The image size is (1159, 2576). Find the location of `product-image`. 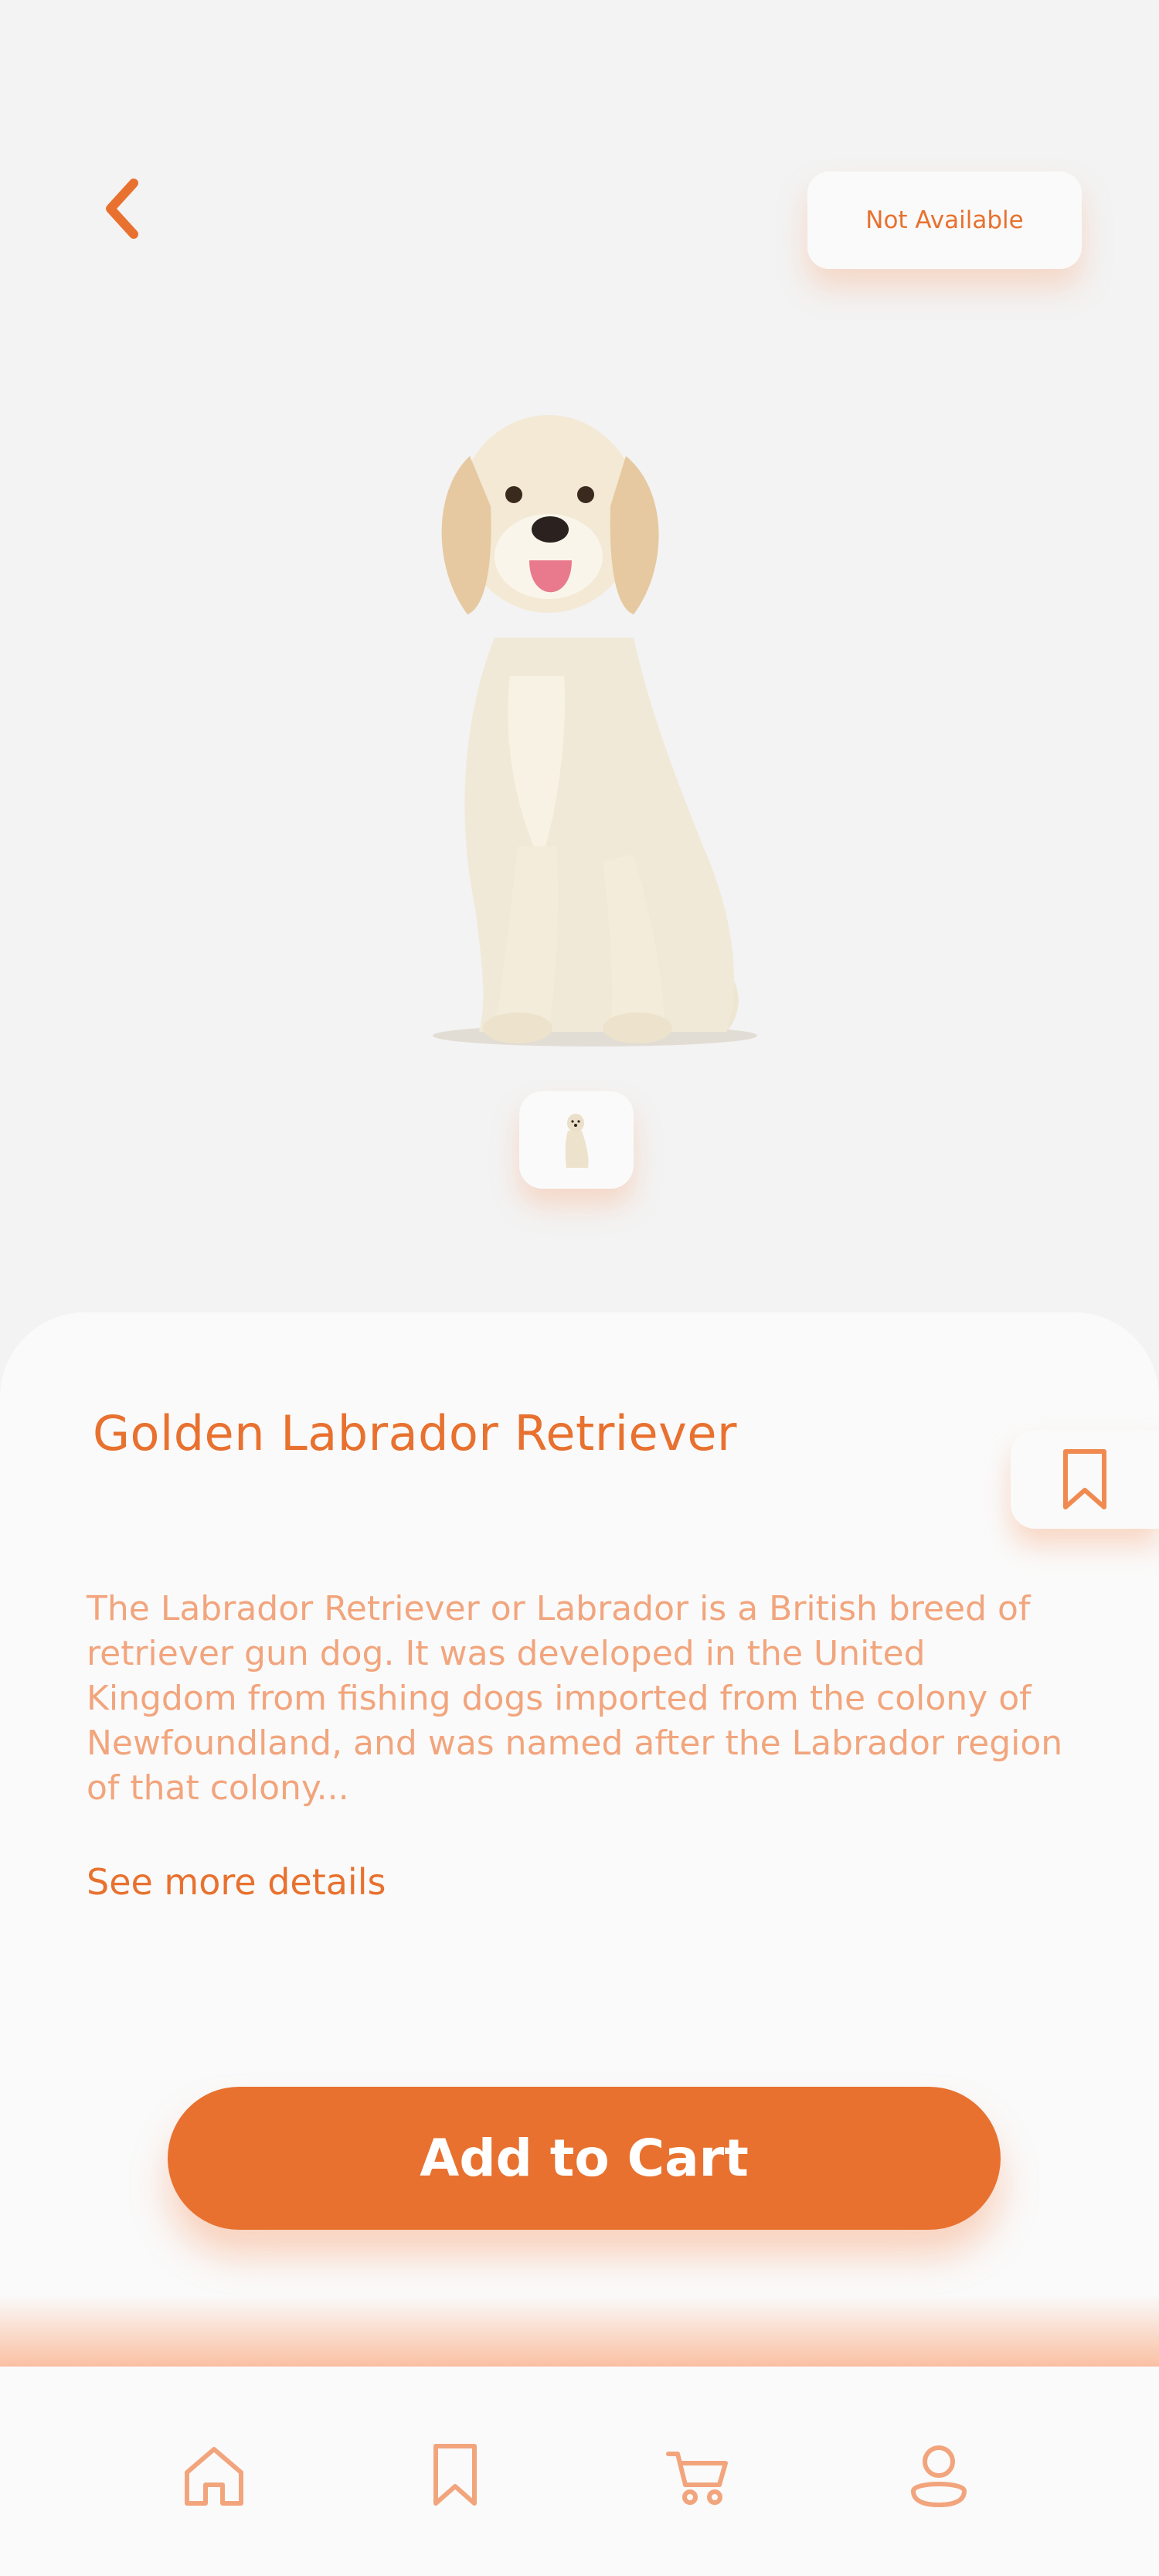

product-image is located at coordinates (595, 730).